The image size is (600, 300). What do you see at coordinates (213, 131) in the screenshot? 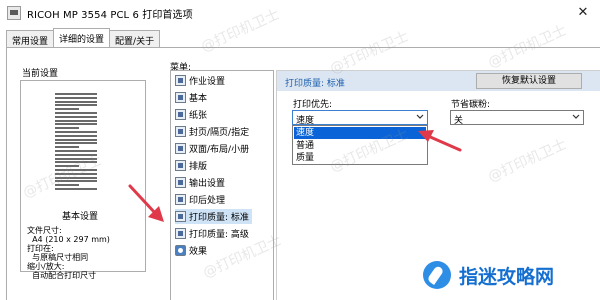
I see `menu-item-cover-sheet: 封页/隔页/指定` at bounding box center [213, 131].